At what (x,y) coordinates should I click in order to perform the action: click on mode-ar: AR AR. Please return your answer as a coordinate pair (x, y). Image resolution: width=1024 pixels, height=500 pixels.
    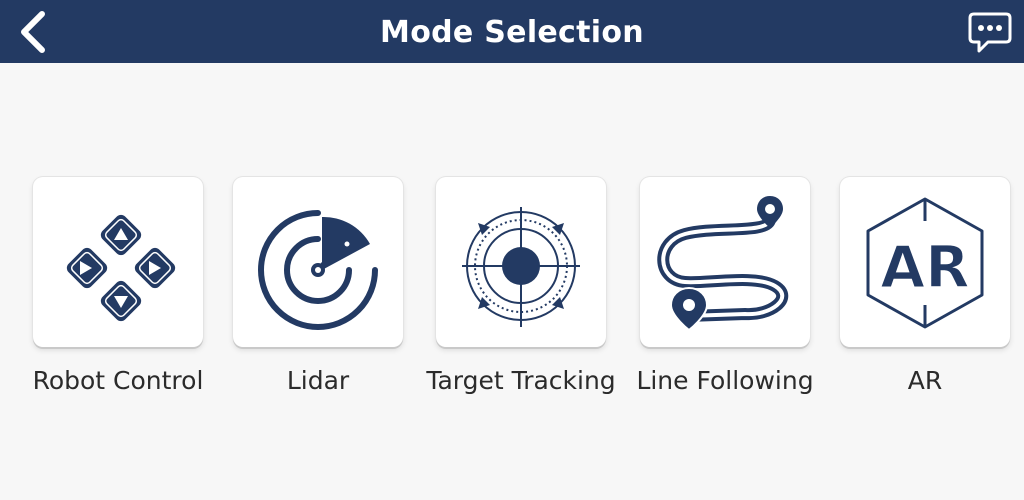
    Looking at the image, I should click on (925, 286).